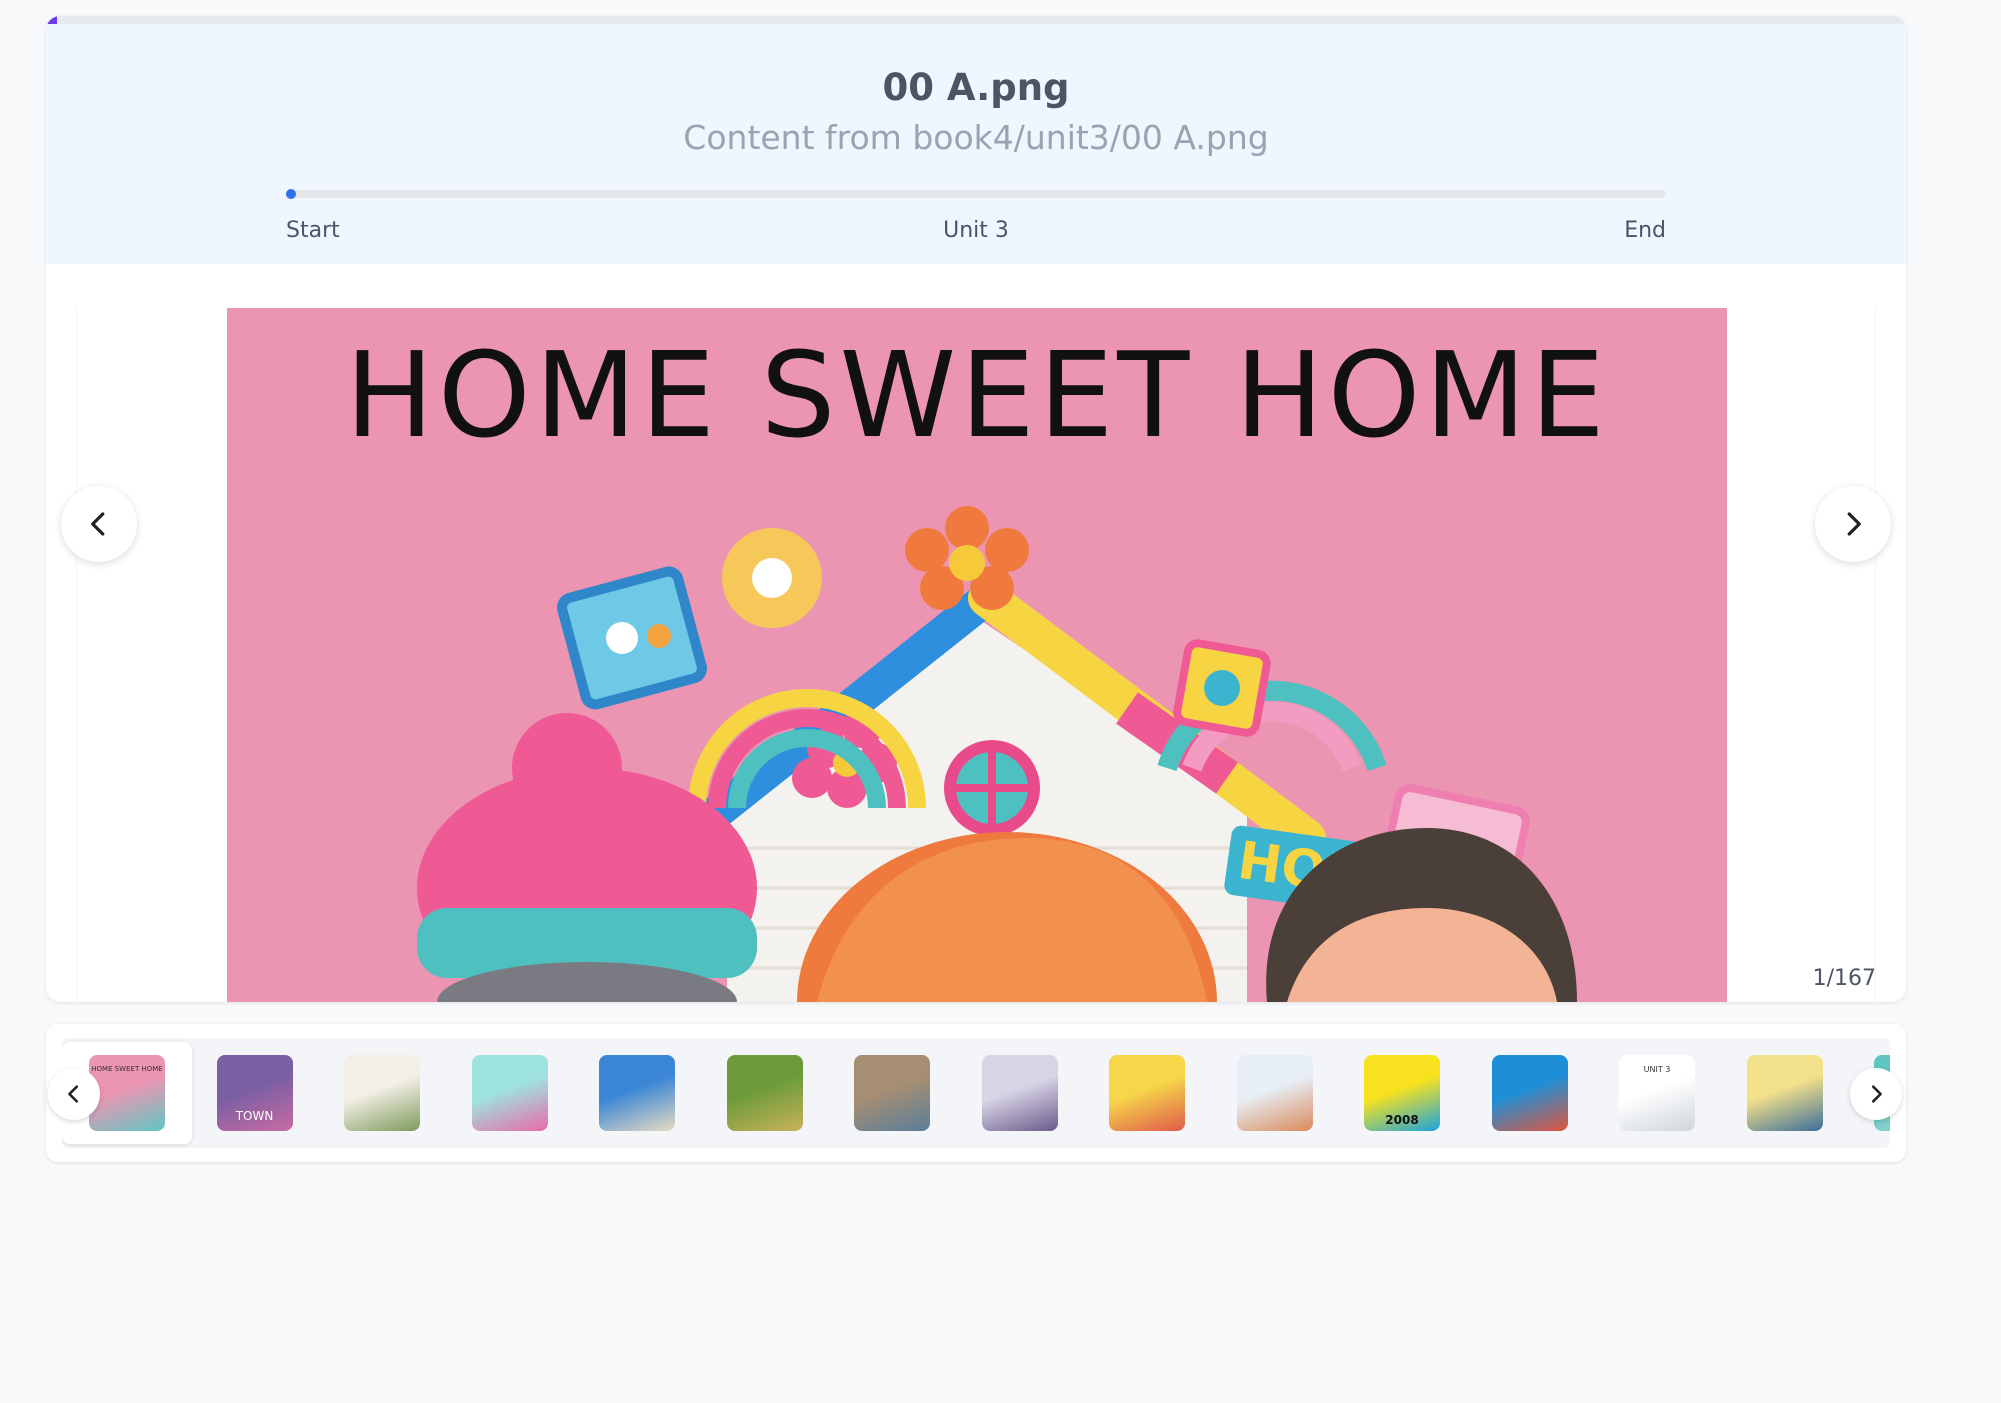 The image size is (2001, 1403). What do you see at coordinates (1657, 1069) in the screenshot?
I see `thumbnail-caption: UNIT 3` at bounding box center [1657, 1069].